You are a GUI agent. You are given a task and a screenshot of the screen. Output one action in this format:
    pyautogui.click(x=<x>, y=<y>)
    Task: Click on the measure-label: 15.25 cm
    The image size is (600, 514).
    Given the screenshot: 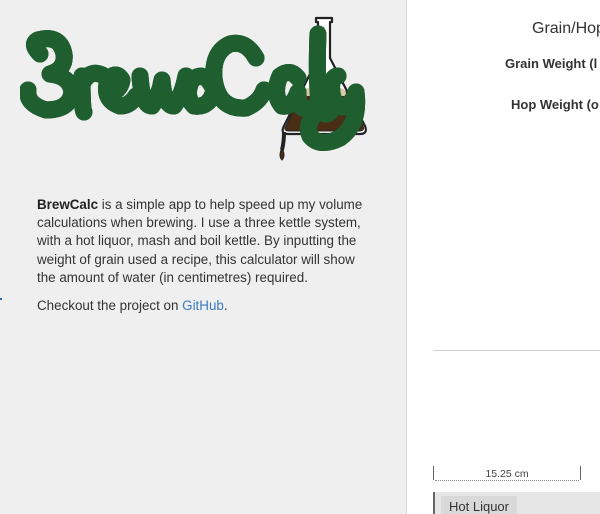 What is the action you would take?
    pyautogui.click(x=507, y=474)
    